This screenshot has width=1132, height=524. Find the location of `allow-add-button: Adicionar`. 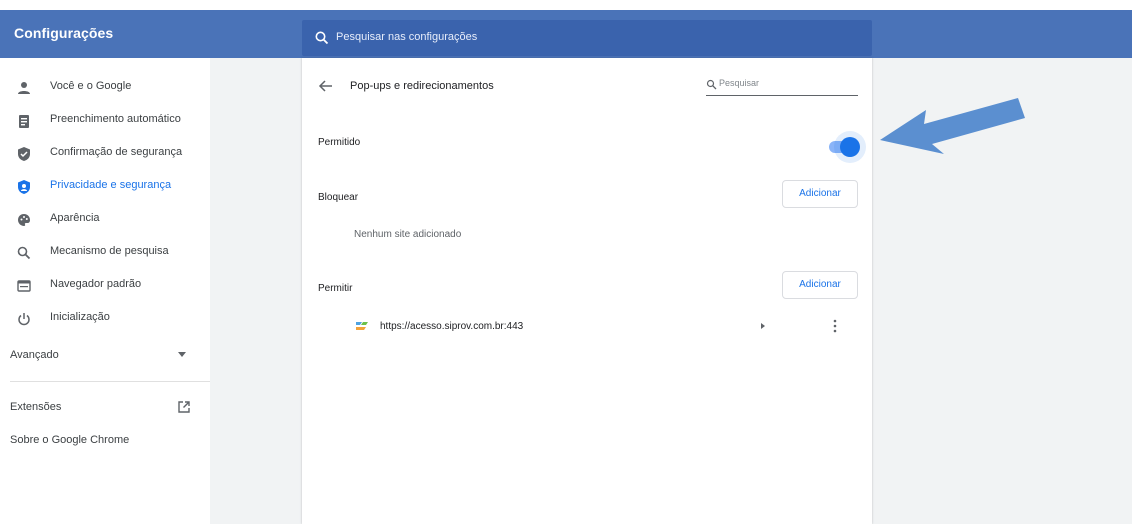

allow-add-button: Adicionar is located at coordinates (820, 285).